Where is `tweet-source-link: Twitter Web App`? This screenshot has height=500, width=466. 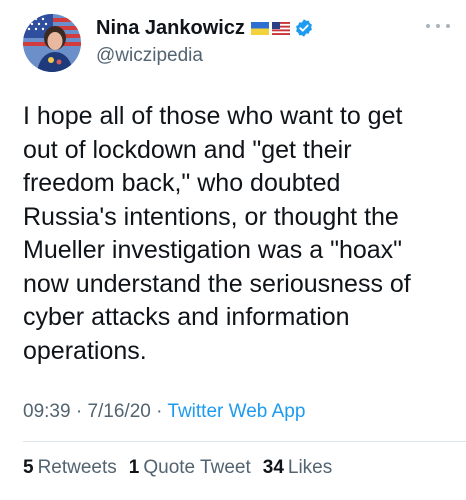
tweet-source-link: Twitter Web App is located at coordinates (236, 411).